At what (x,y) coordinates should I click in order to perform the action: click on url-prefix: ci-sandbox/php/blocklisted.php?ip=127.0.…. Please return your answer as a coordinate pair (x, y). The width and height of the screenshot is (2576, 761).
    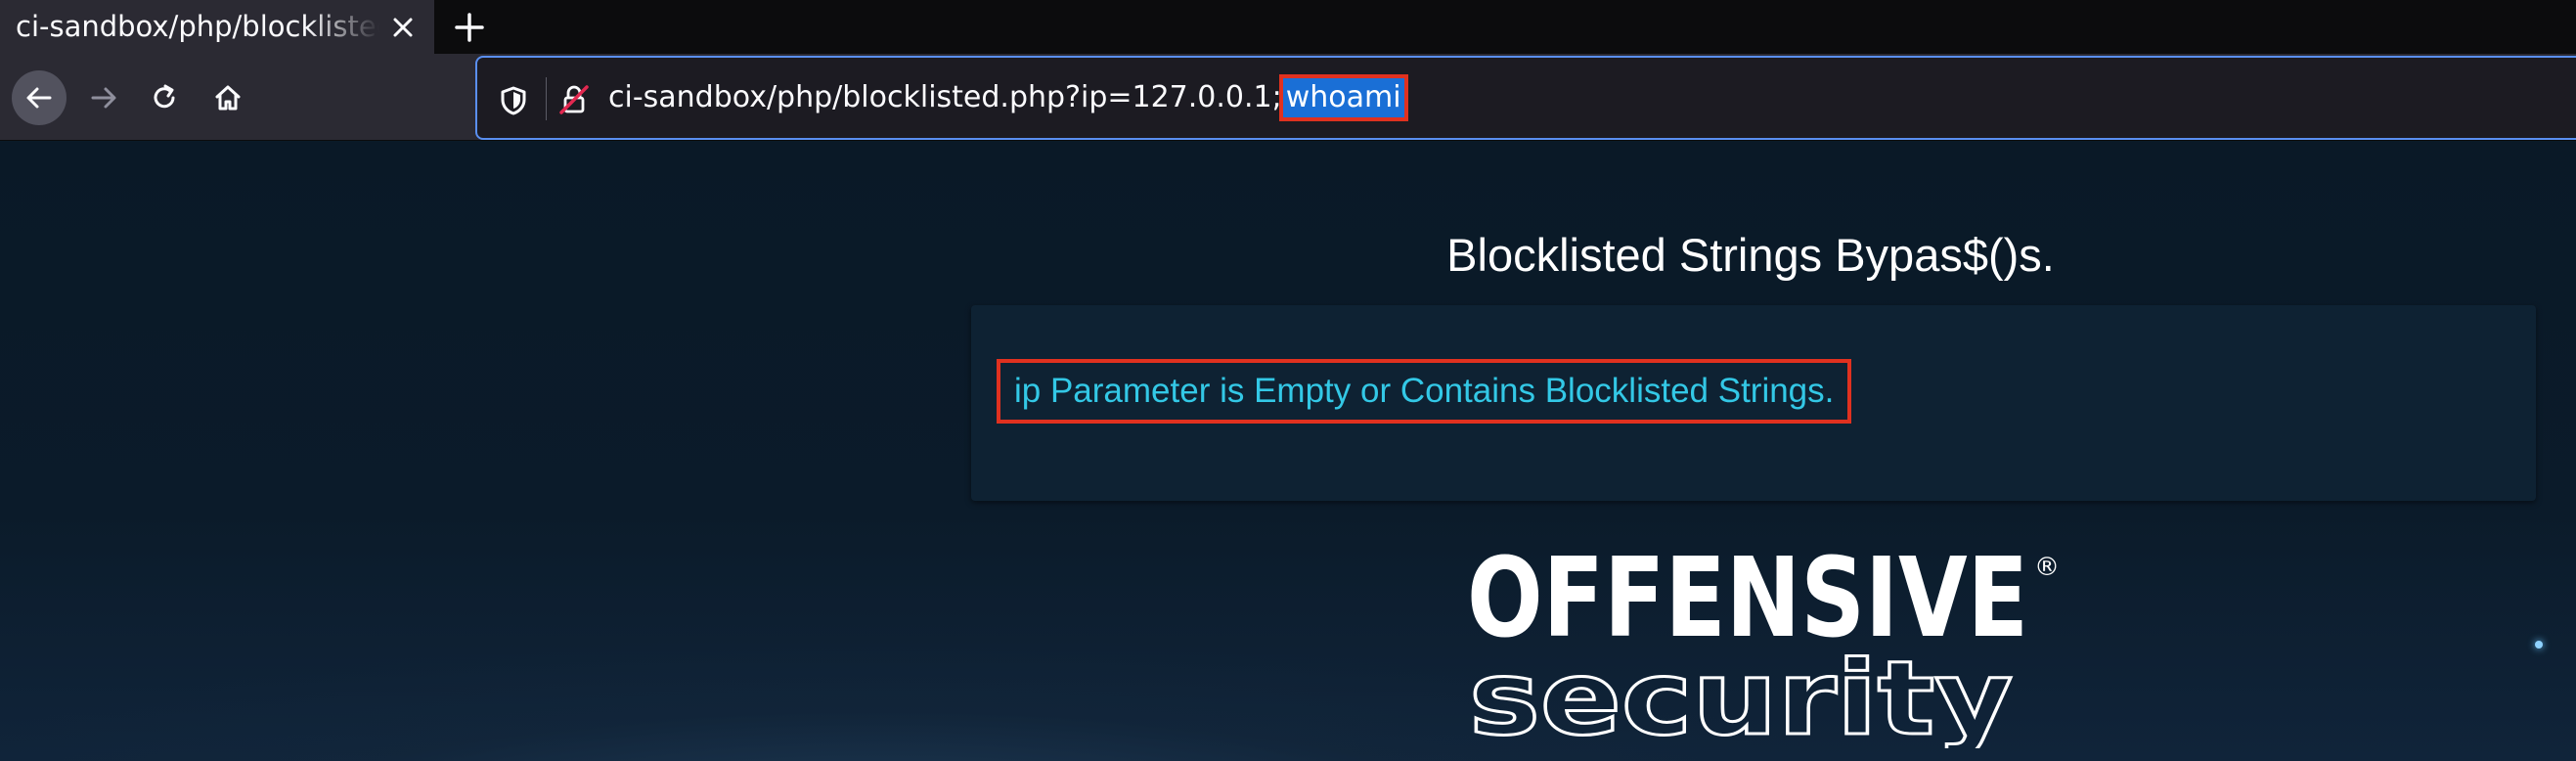
    Looking at the image, I should click on (945, 97).